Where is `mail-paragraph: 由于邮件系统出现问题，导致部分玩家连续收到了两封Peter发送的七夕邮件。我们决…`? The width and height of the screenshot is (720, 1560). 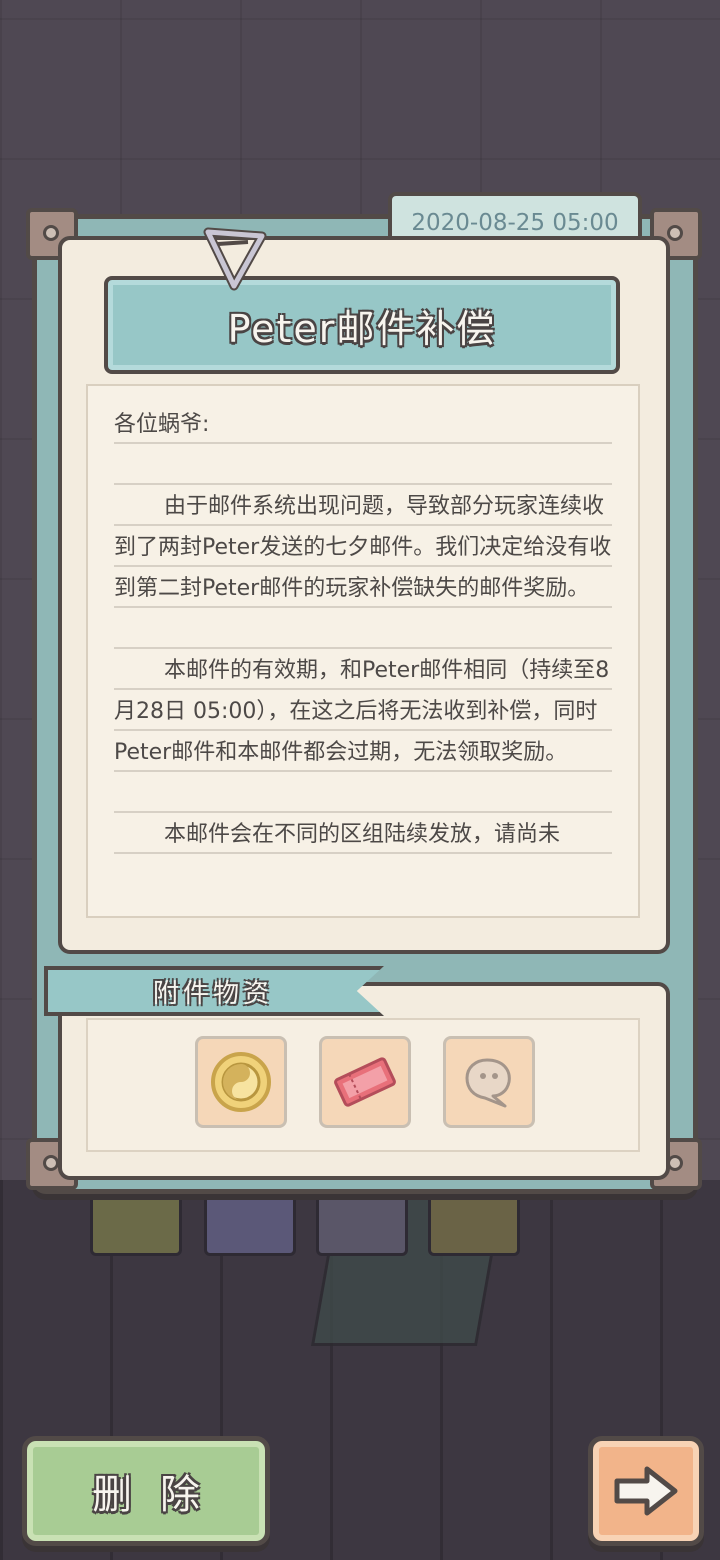 mail-paragraph: 由于邮件系统出现问题，导致部分玩家连续收到了两封Peter发送的七夕邮件。我们决… is located at coordinates (363, 547).